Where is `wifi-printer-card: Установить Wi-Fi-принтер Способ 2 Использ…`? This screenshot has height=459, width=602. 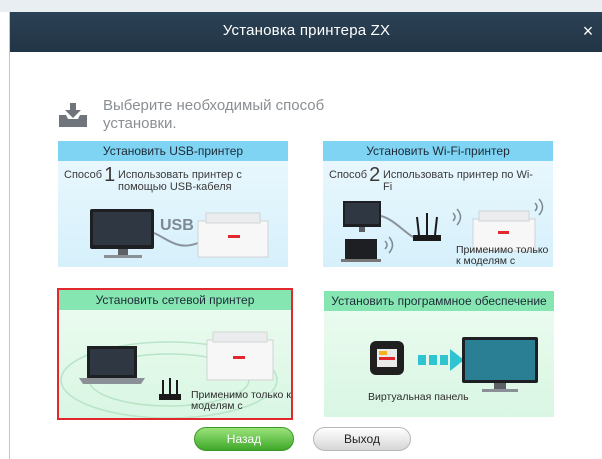 wifi-printer-card: Установить Wi-Fi-принтер Способ 2 Использ… is located at coordinates (438, 204).